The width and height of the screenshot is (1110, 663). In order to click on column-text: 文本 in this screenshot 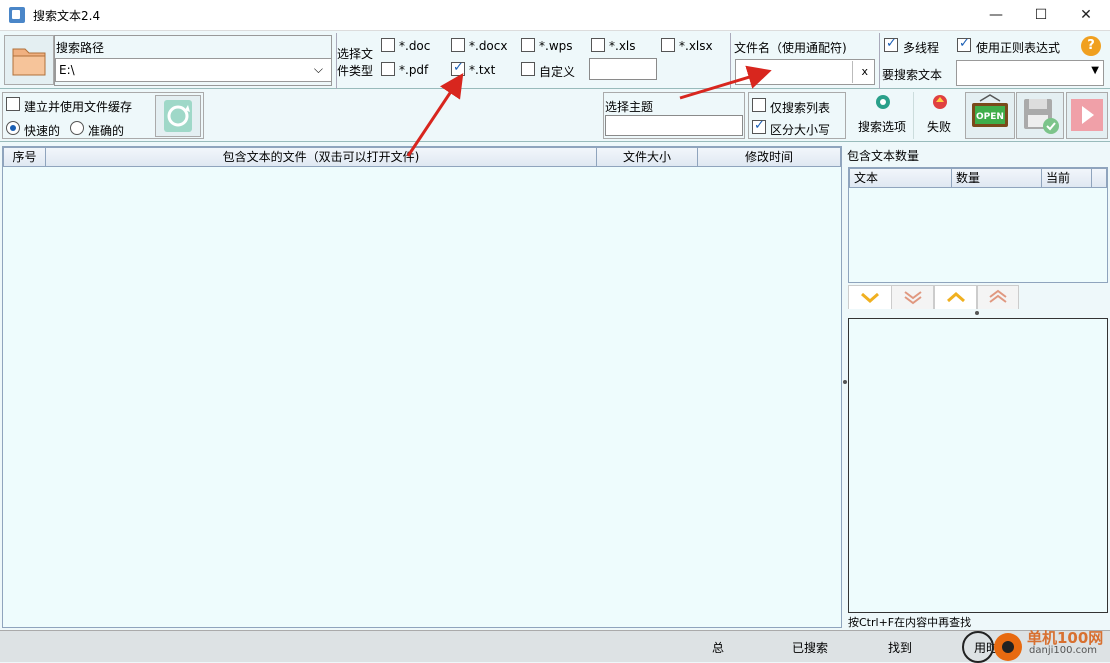, I will do `click(901, 178)`.